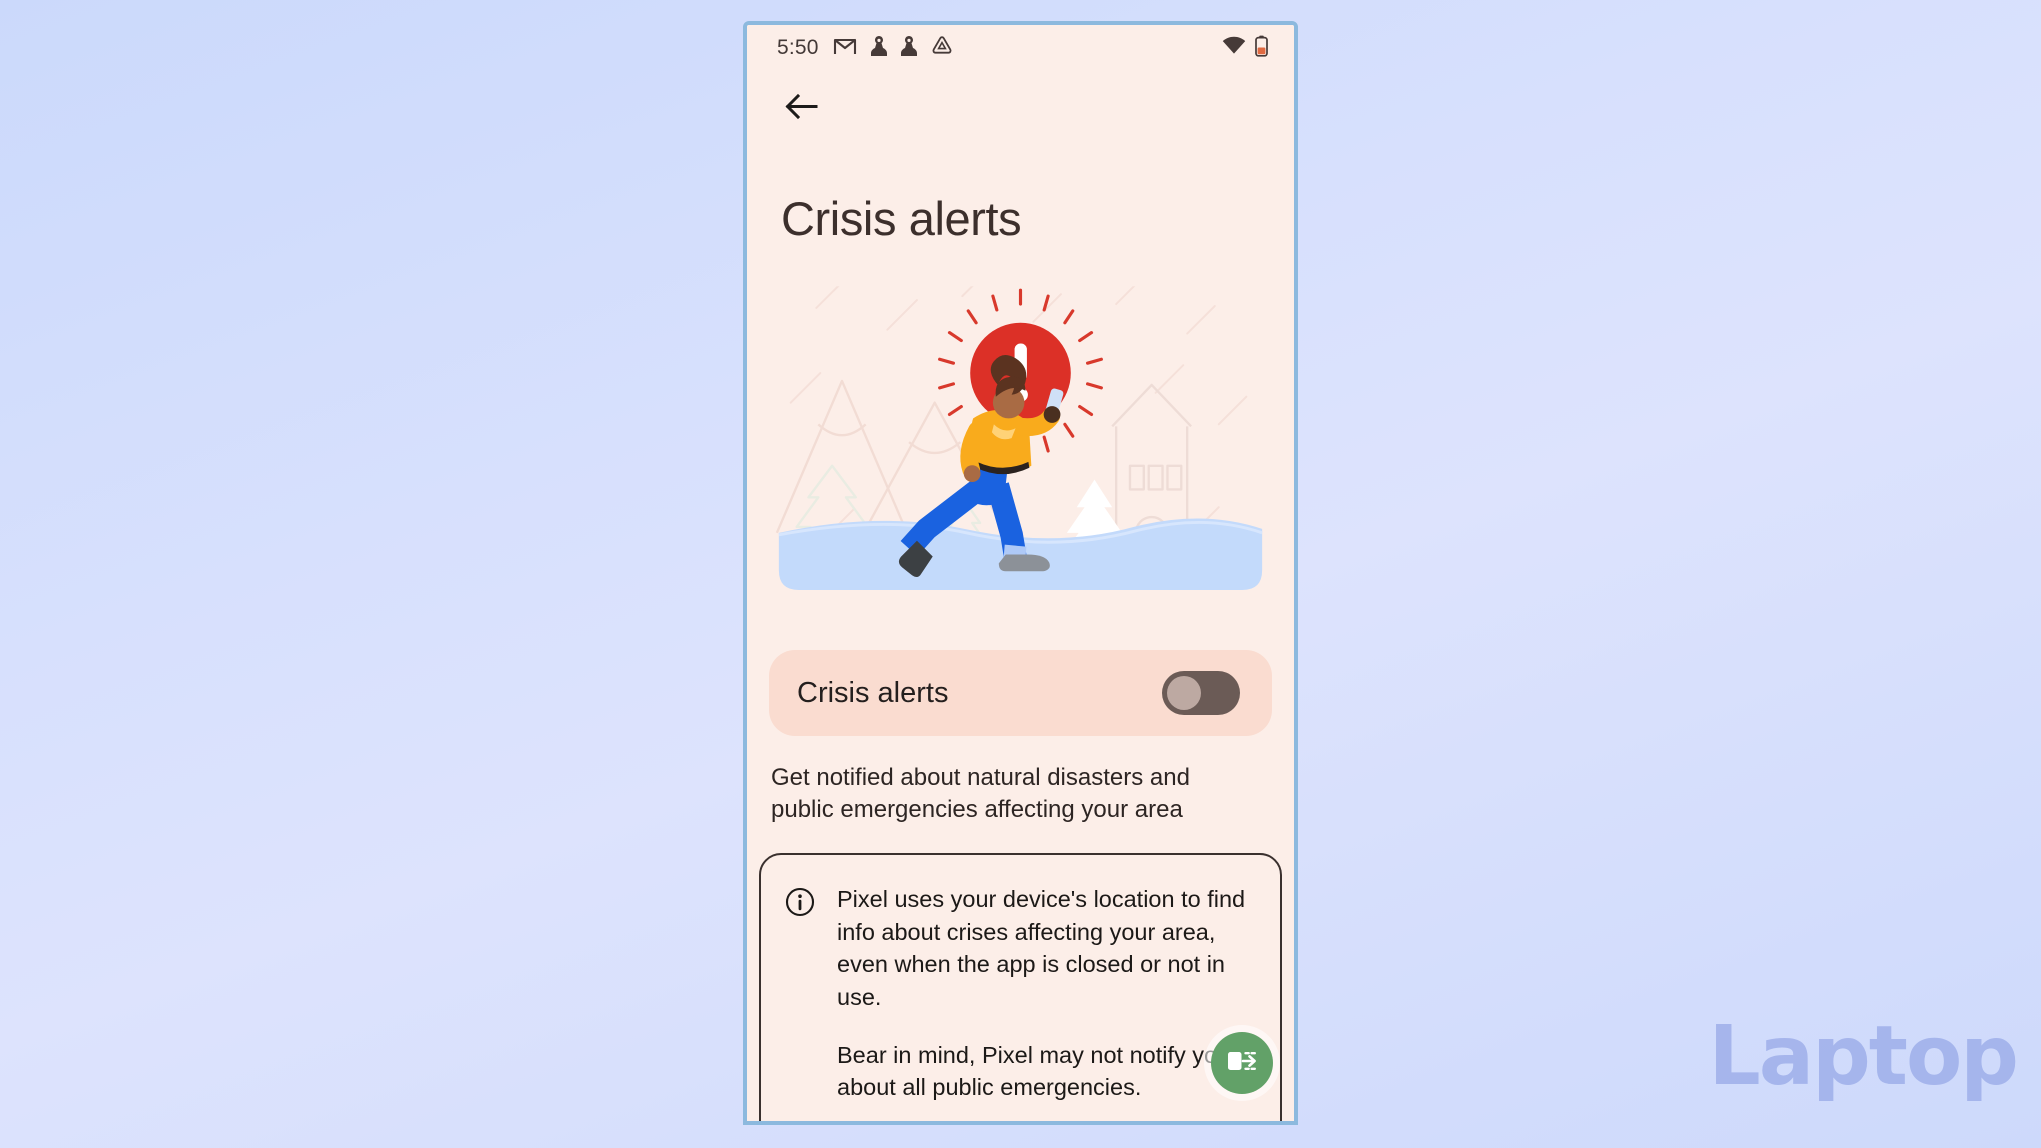 The height and width of the screenshot is (1148, 2041). I want to click on laptop-watermark: Laptop, so click(1863, 1056).